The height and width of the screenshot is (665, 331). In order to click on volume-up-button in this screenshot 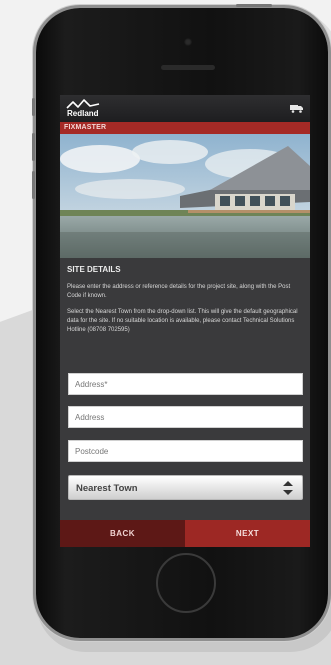, I will do `click(33, 147)`.